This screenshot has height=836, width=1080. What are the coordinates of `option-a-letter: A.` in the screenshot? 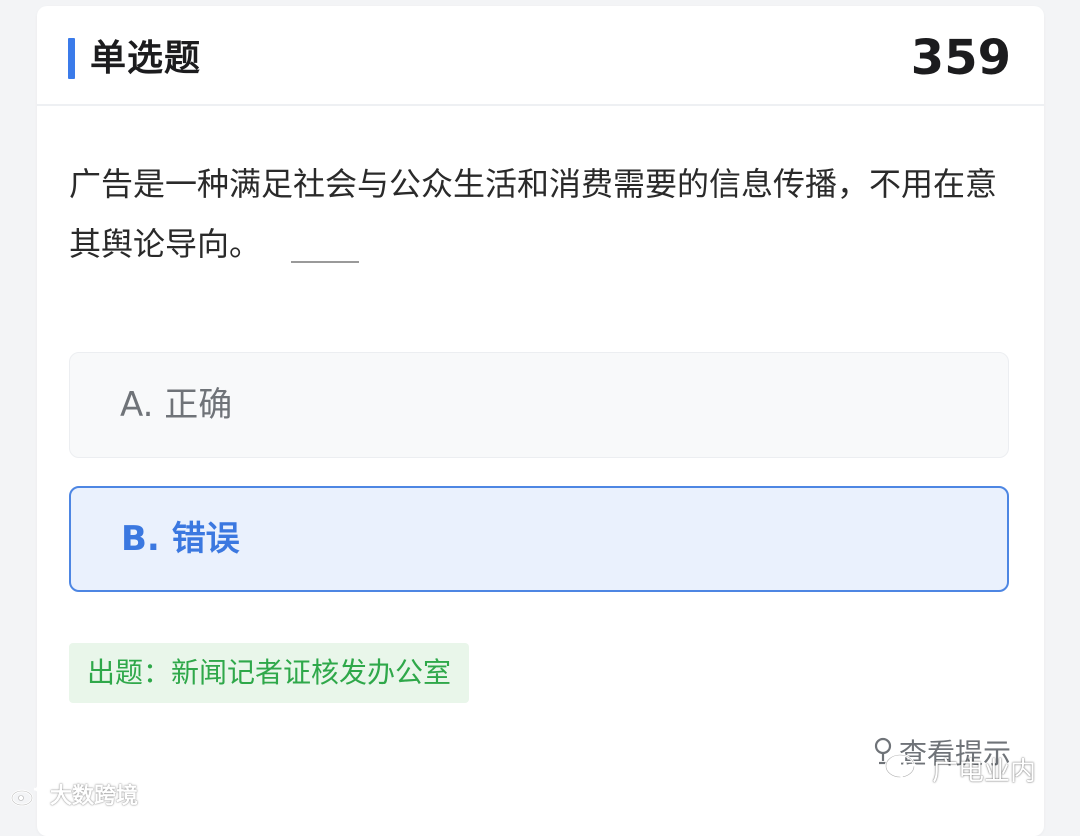 It's located at (137, 405).